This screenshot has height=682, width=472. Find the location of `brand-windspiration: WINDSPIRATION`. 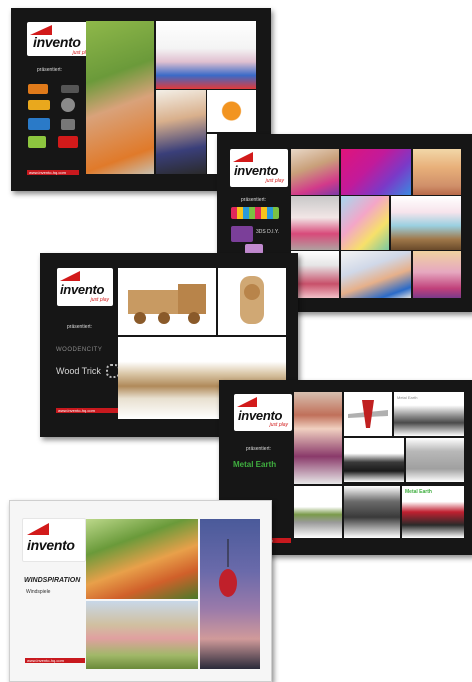

brand-windspiration: WINDSPIRATION is located at coordinates (52, 580).